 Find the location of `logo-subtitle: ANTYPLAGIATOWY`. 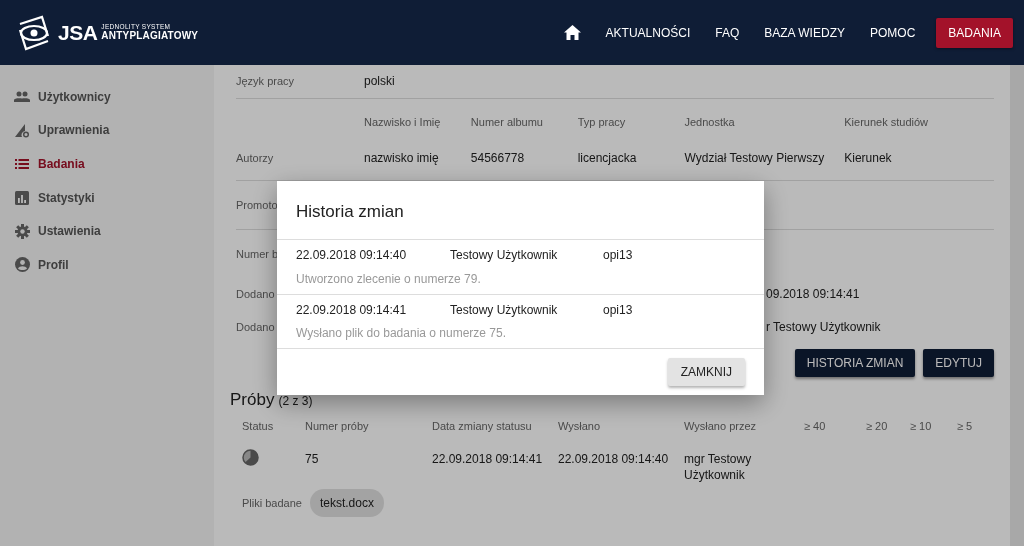

logo-subtitle: ANTYPLAGIATOWY is located at coordinates (150, 35).